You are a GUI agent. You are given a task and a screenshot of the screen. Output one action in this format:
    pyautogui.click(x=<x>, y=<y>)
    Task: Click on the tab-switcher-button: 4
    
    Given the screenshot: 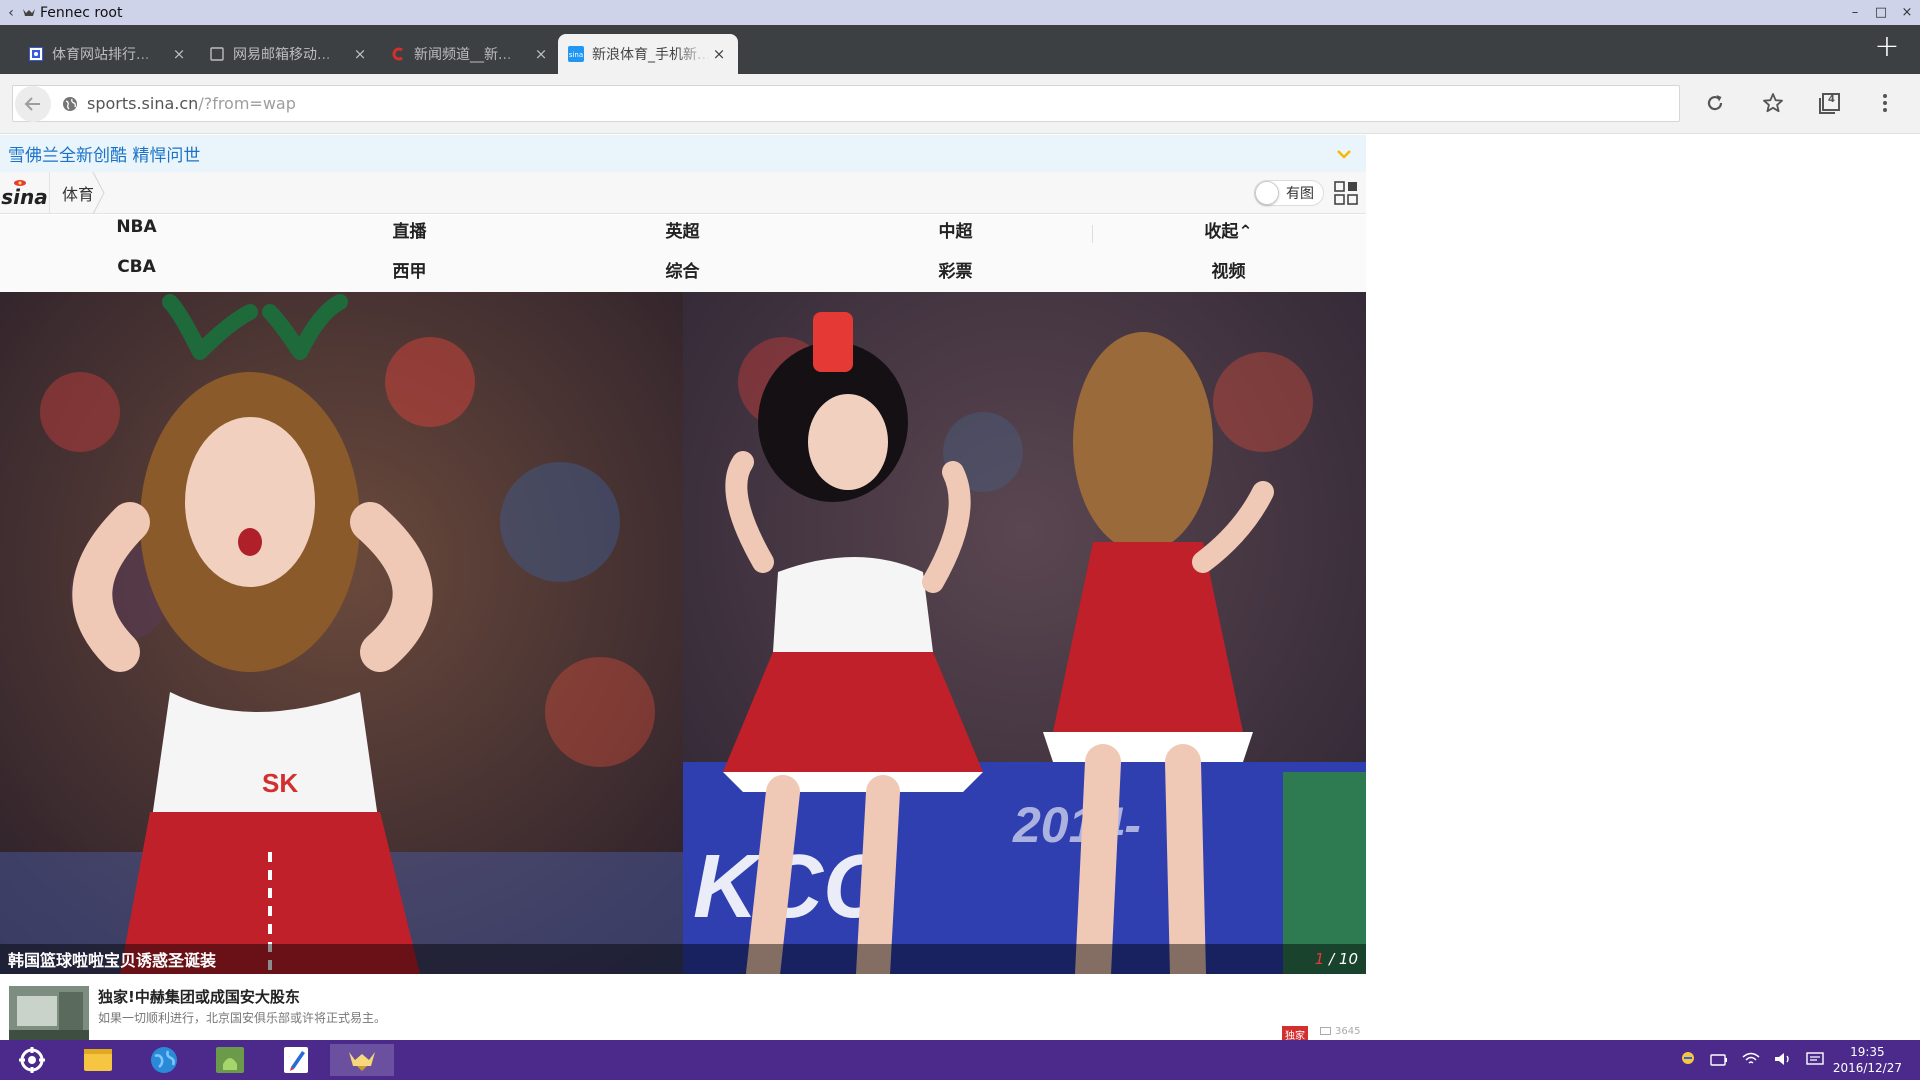 What is the action you would take?
    pyautogui.click(x=1830, y=103)
    